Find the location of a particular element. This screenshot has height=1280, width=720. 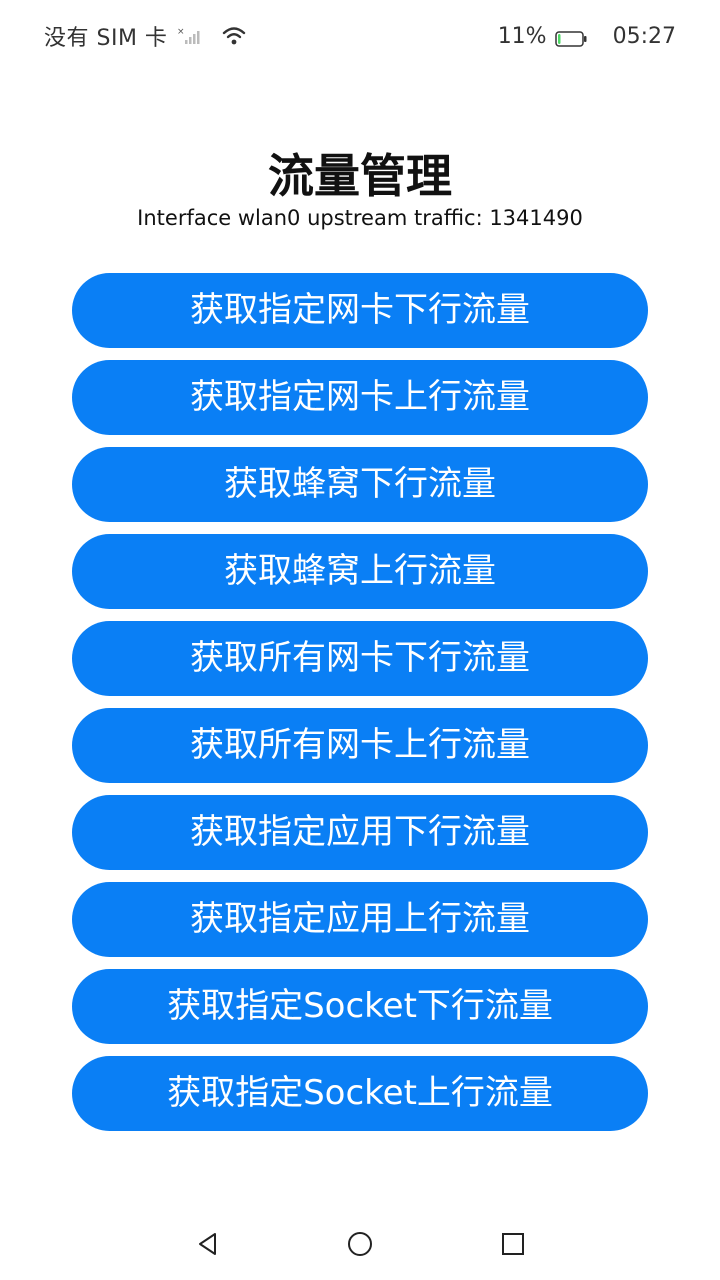

get-specified-nic-upstream-button: 获取指定网卡上行流量 is located at coordinates (360, 397).